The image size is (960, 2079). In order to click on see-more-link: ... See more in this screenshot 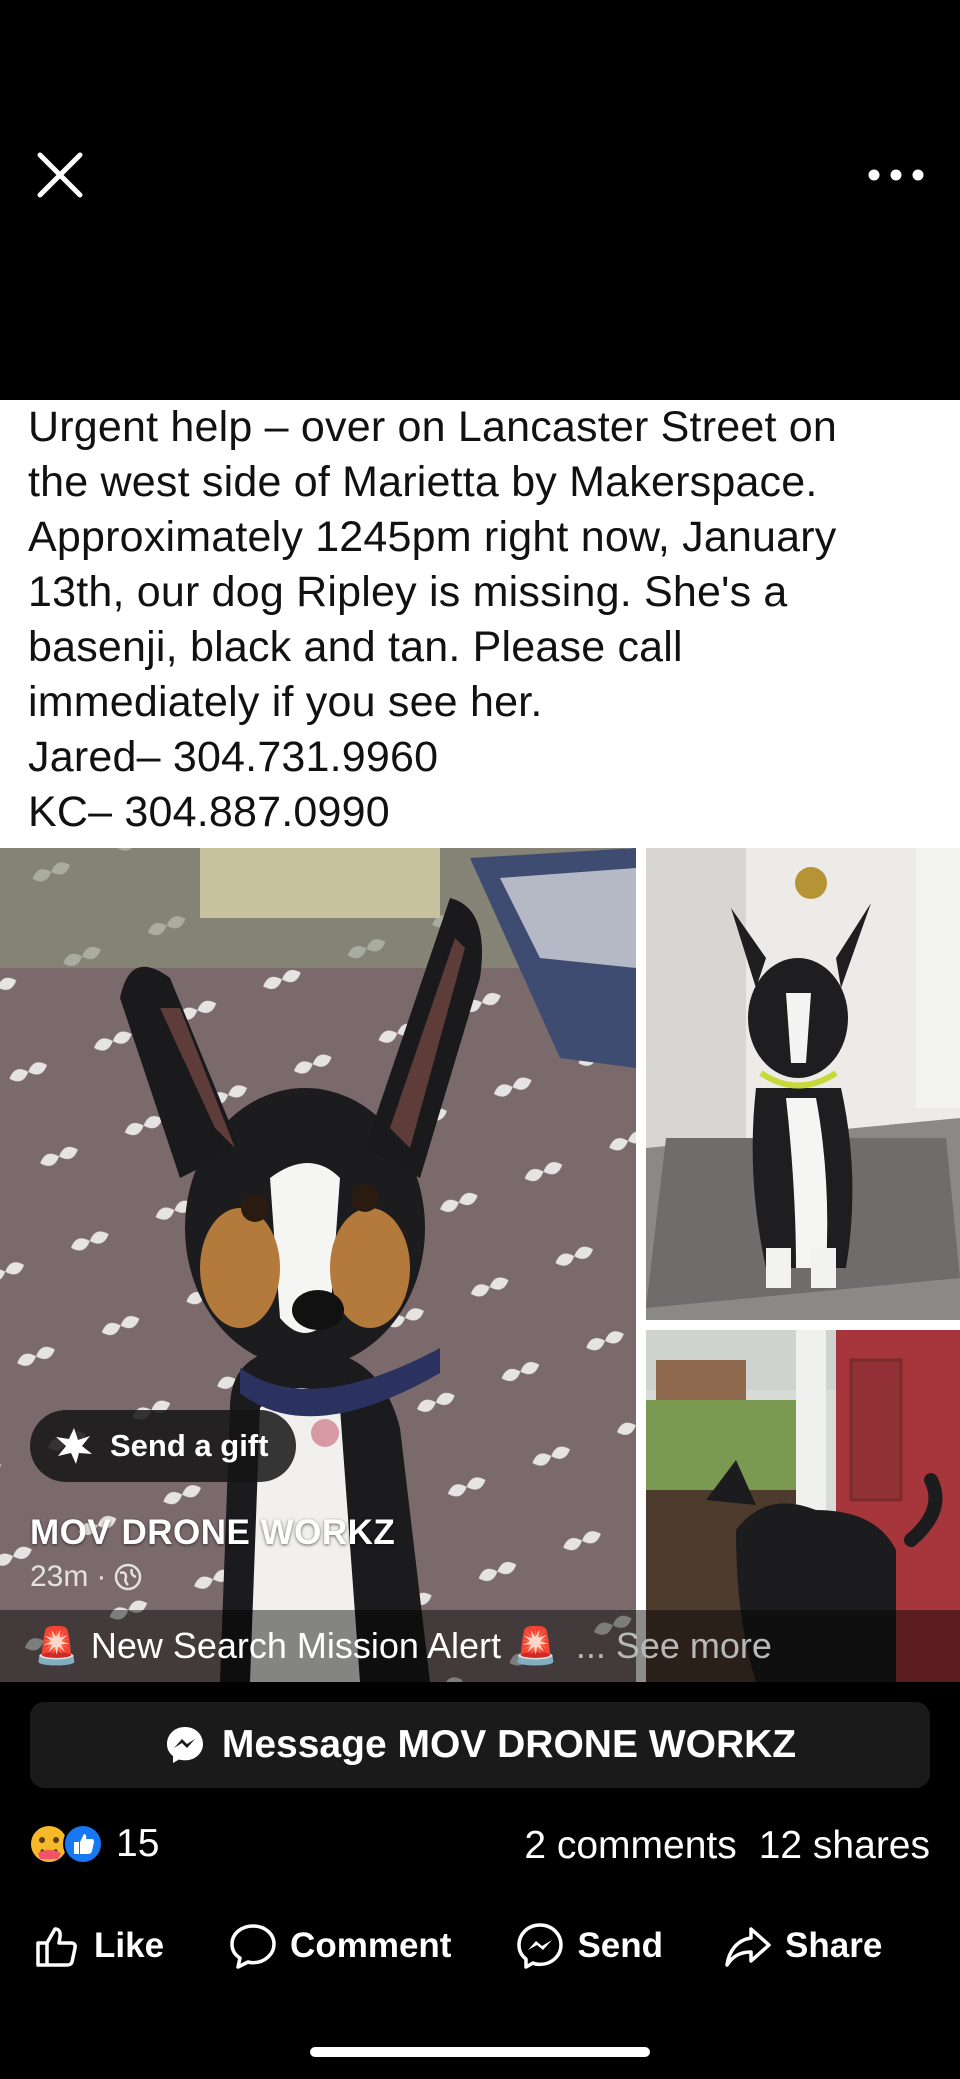, I will do `click(674, 1646)`.